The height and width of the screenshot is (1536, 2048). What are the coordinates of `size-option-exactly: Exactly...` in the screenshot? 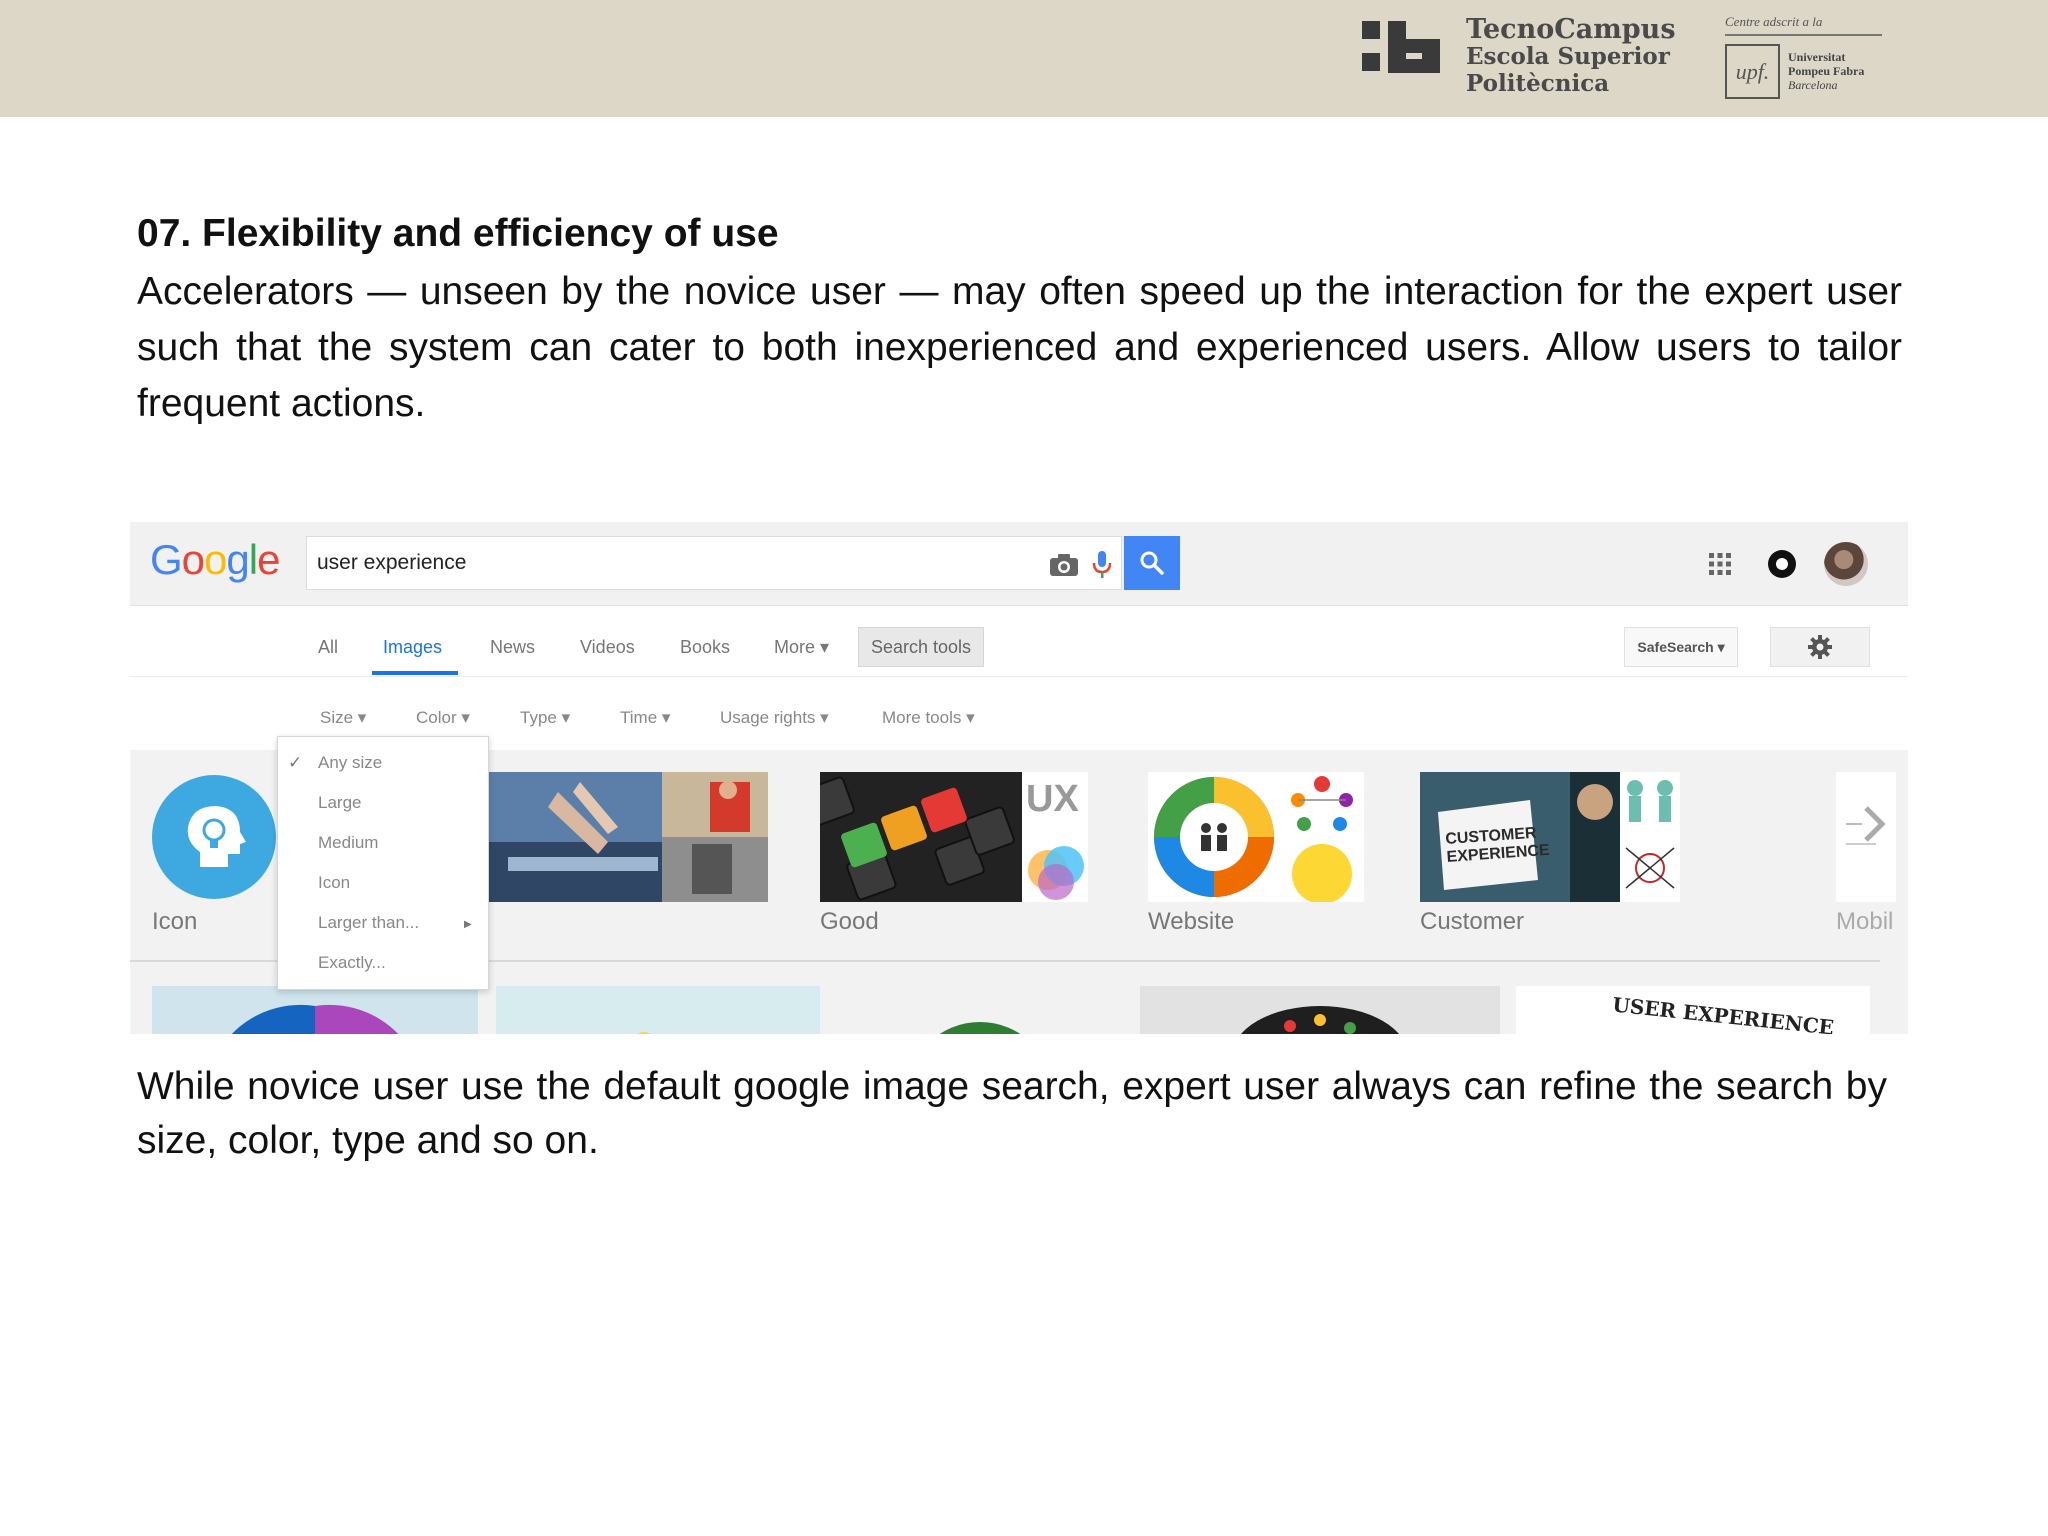 It's located at (352, 963).